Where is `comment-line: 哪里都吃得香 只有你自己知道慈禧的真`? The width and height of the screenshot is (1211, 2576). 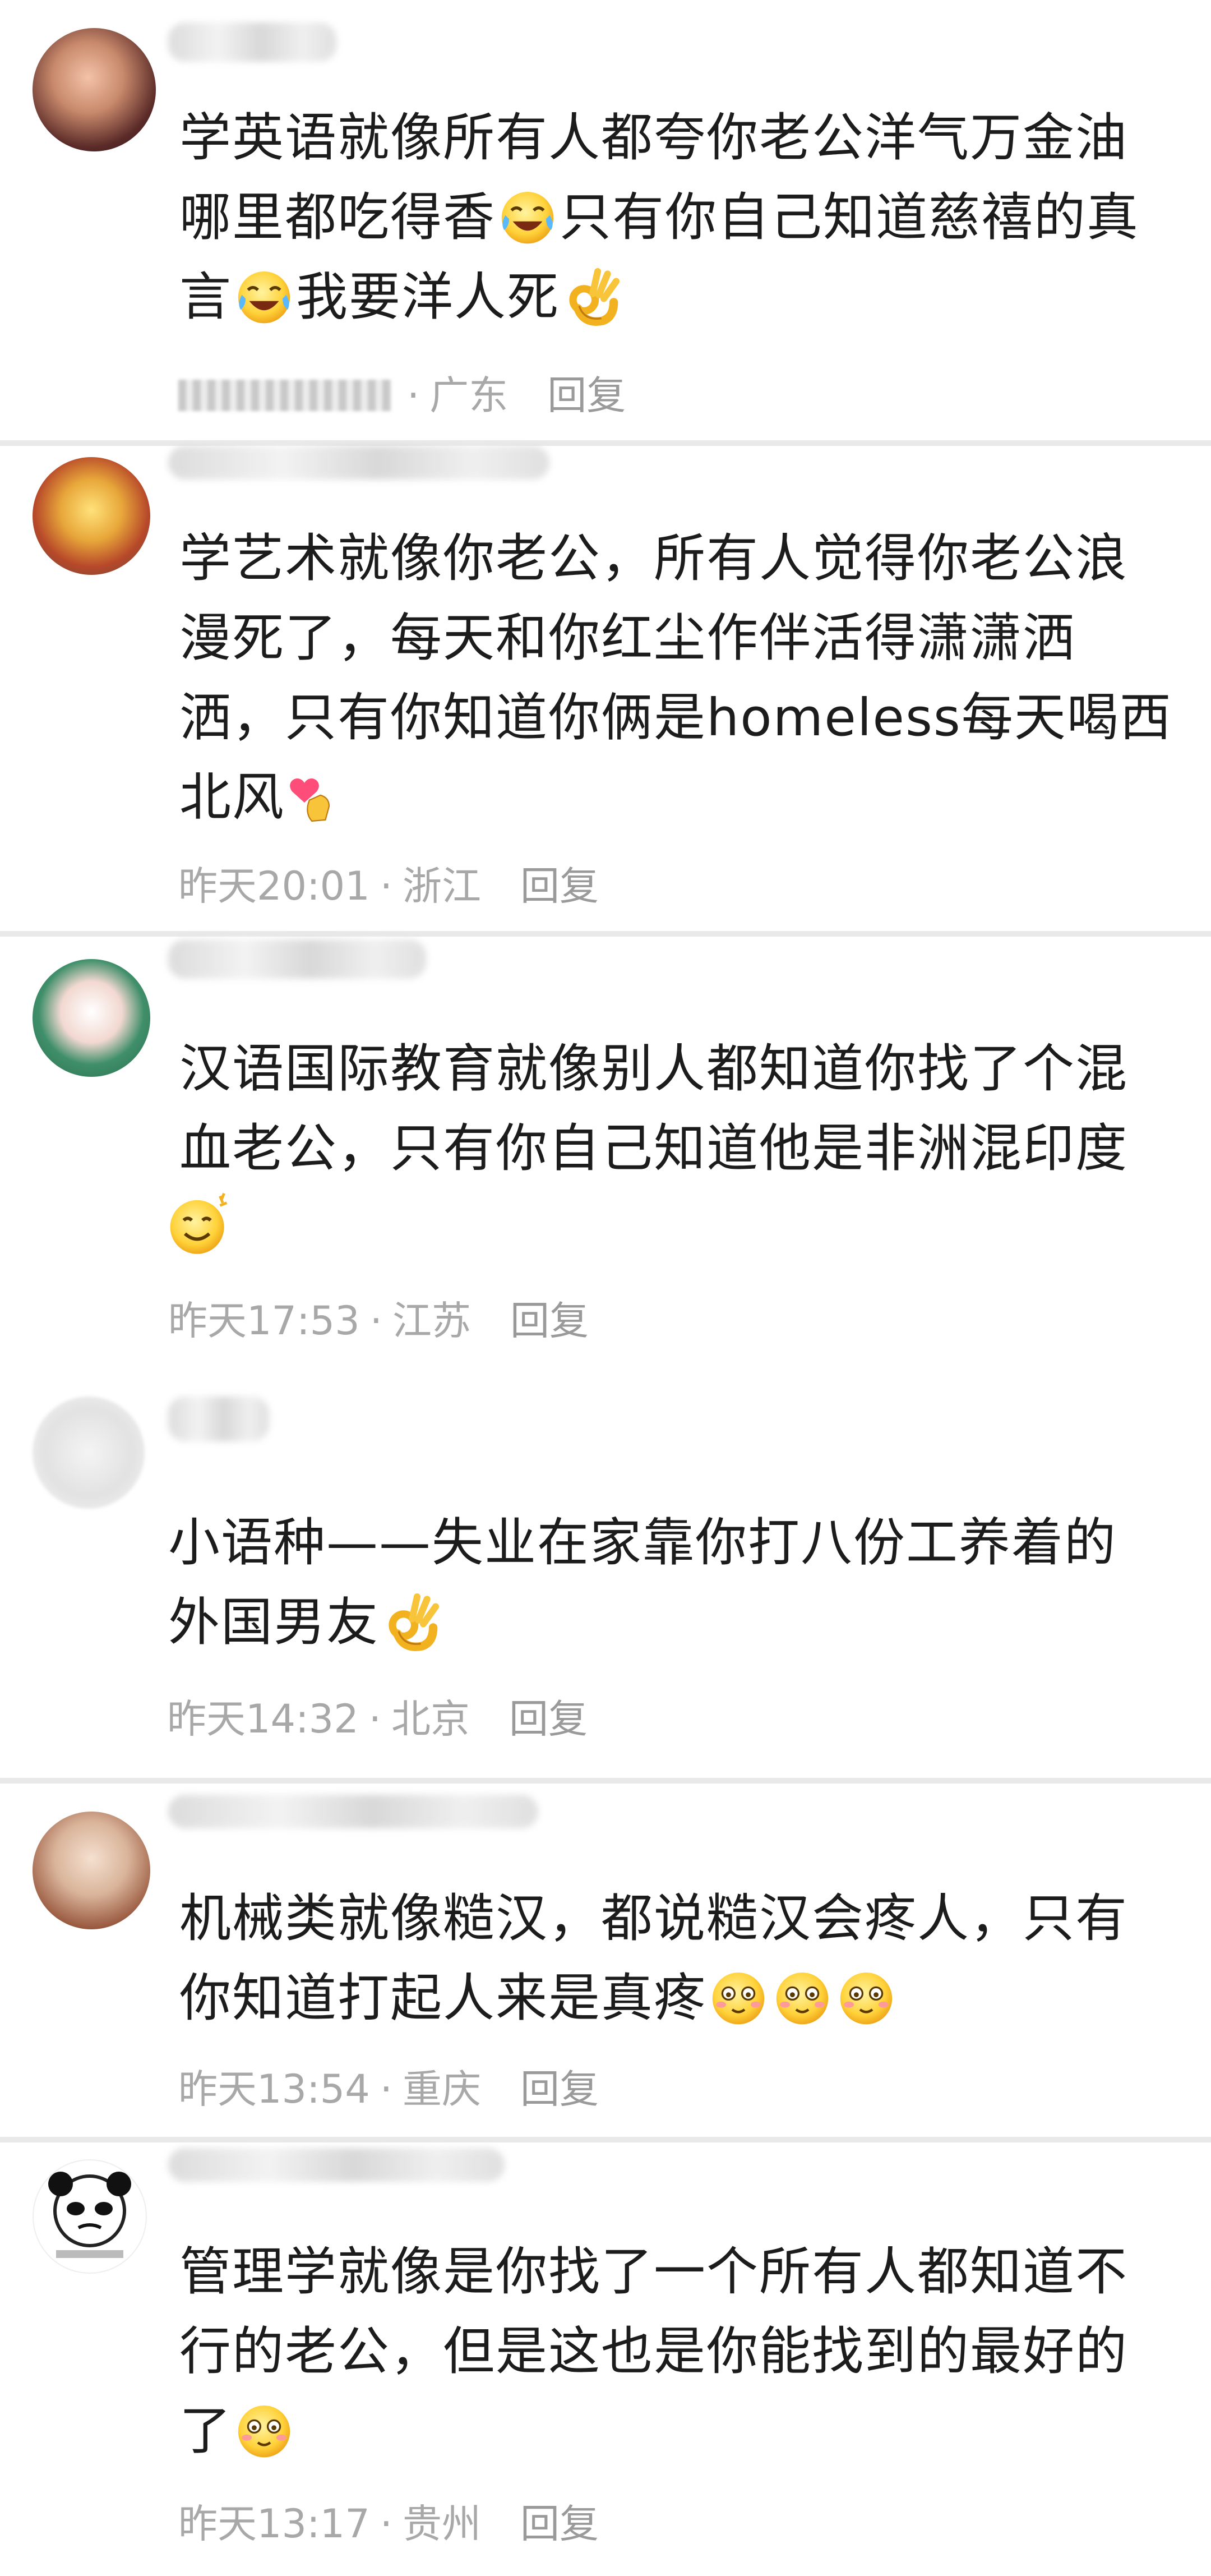
comment-line: 哪里都吃得香 只有你自己知道慈禧的真 is located at coordinates (678, 217).